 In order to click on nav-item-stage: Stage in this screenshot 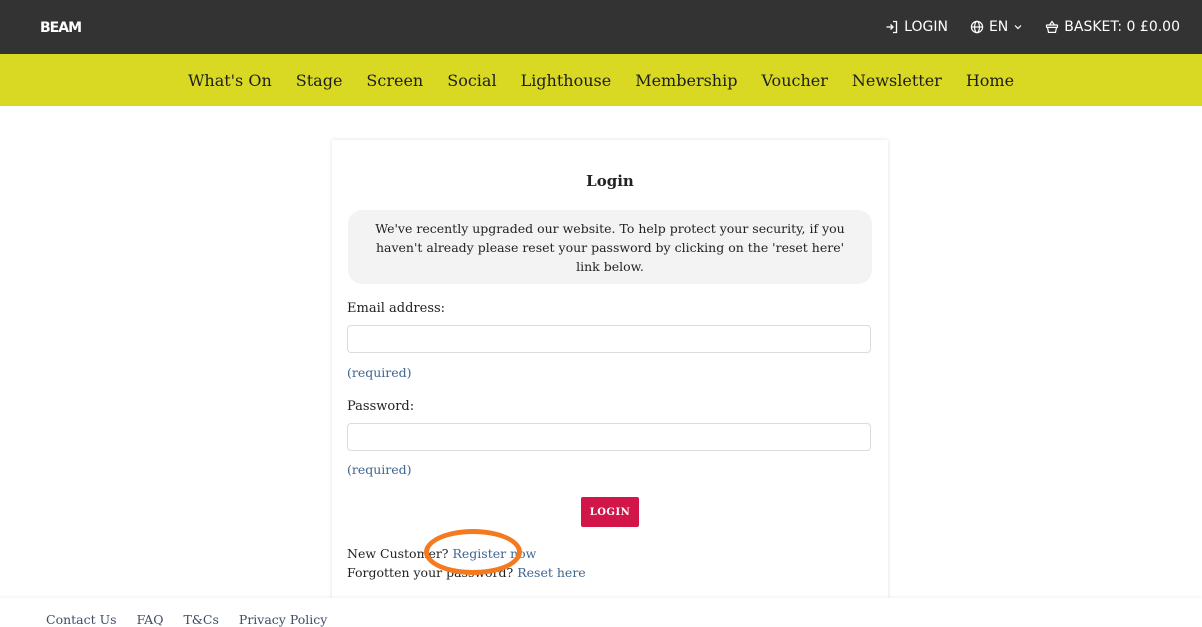, I will do `click(319, 80)`.